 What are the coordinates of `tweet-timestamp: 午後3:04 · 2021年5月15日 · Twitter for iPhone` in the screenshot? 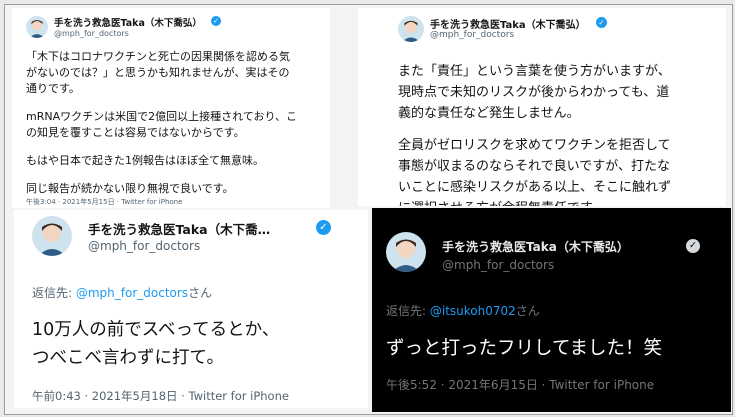 It's located at (104, 202).